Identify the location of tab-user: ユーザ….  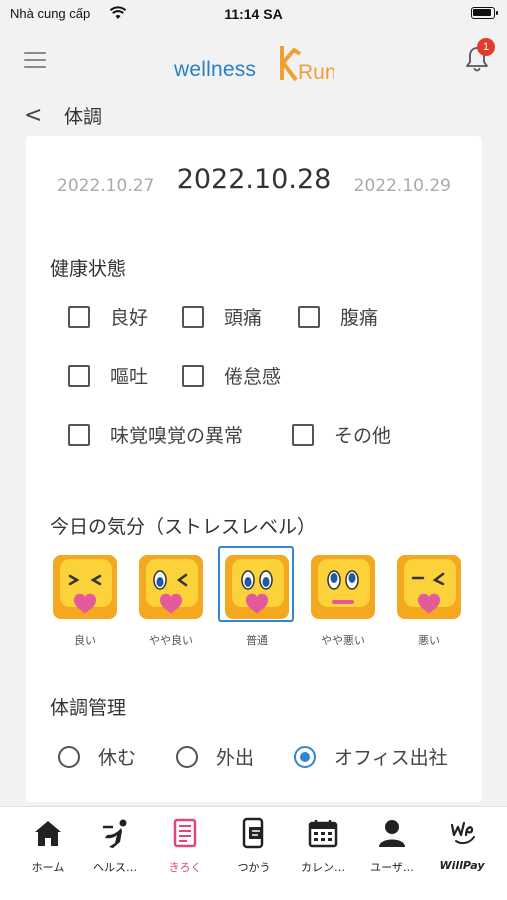
(392, 846).